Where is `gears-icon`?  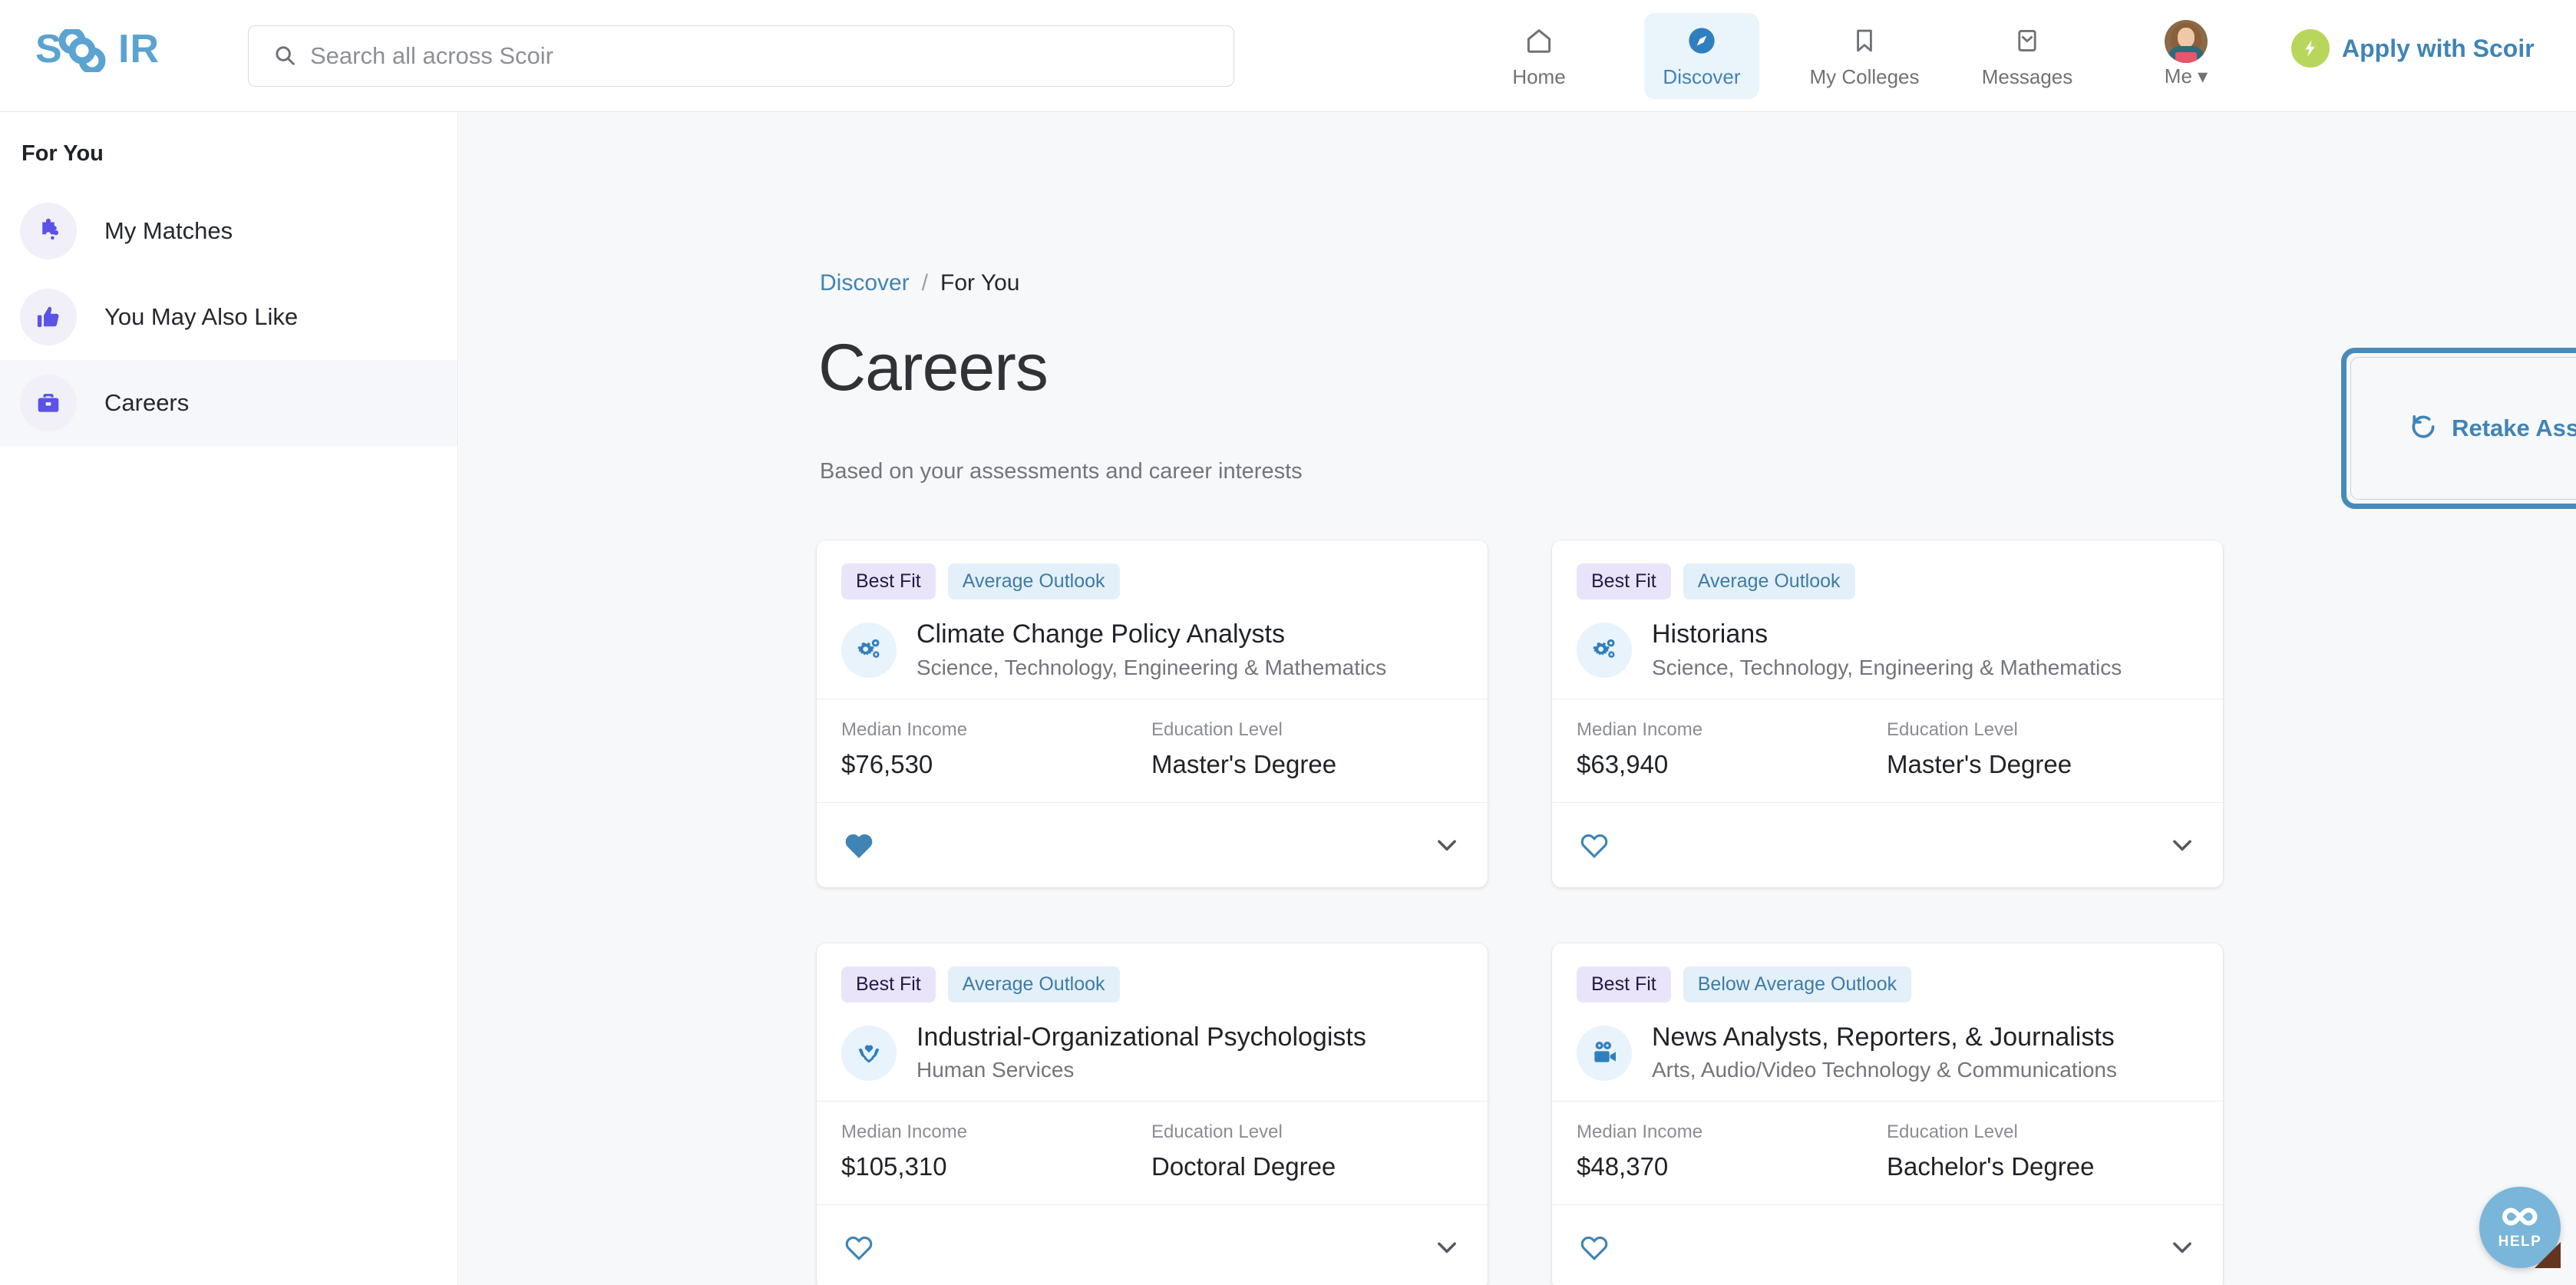
gears-icon is located at coordinates (869, 650).